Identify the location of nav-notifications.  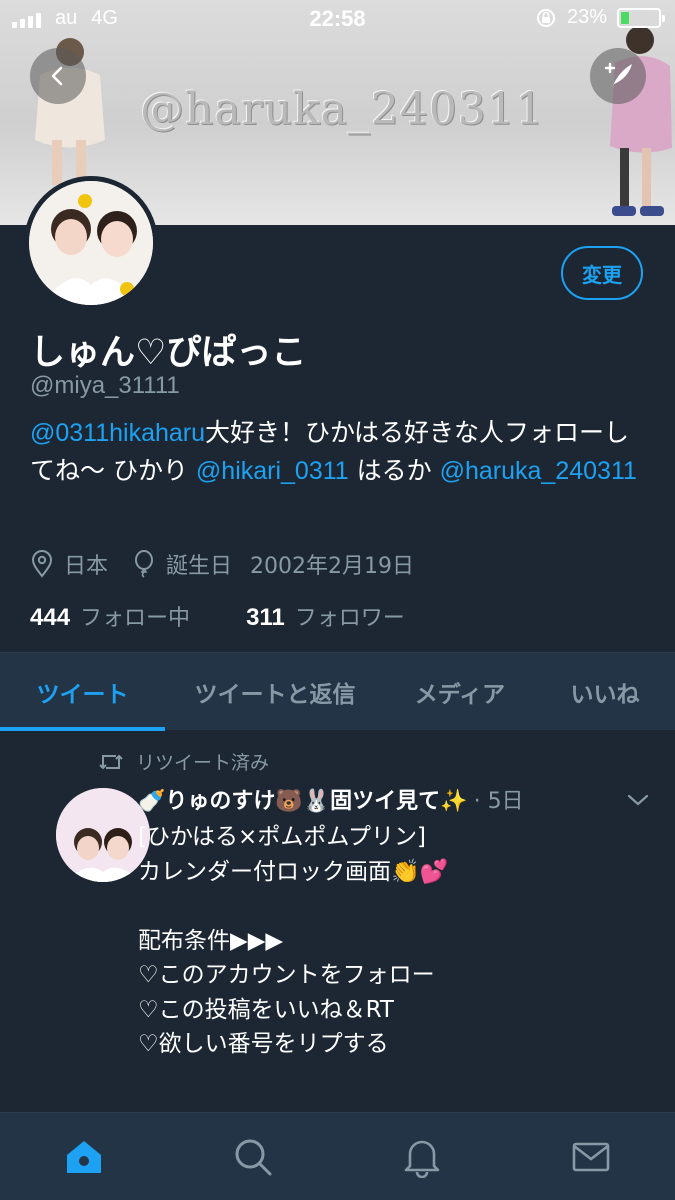
(422, 1157).